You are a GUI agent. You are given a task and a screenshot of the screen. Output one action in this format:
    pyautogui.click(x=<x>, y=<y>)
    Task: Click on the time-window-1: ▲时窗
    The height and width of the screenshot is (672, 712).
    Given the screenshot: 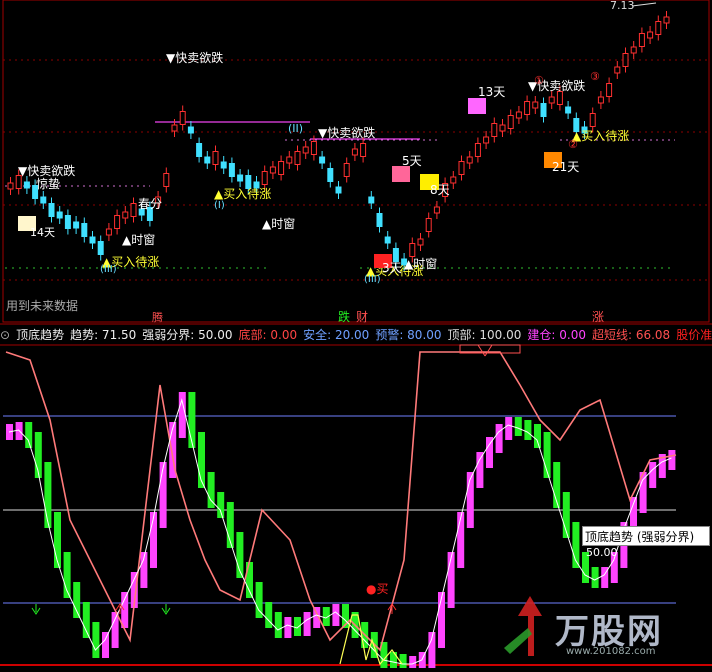 What is the action you would take?
    pyautogui.click(x=138, y=240)
    